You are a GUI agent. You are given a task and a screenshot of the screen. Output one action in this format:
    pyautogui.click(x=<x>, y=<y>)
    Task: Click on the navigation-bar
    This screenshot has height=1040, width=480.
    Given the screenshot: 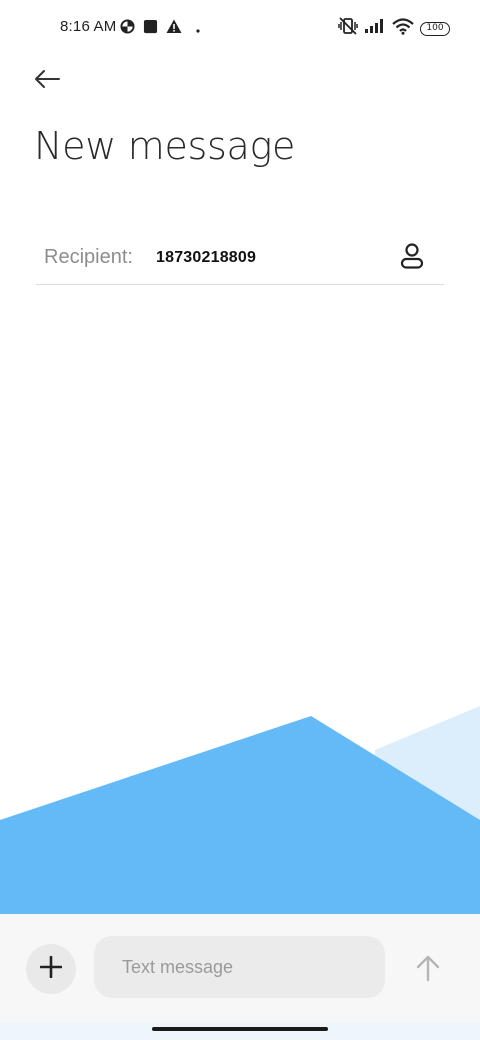 What is the action you would take?
    pyautogui.click(x=240, y=1031)
    